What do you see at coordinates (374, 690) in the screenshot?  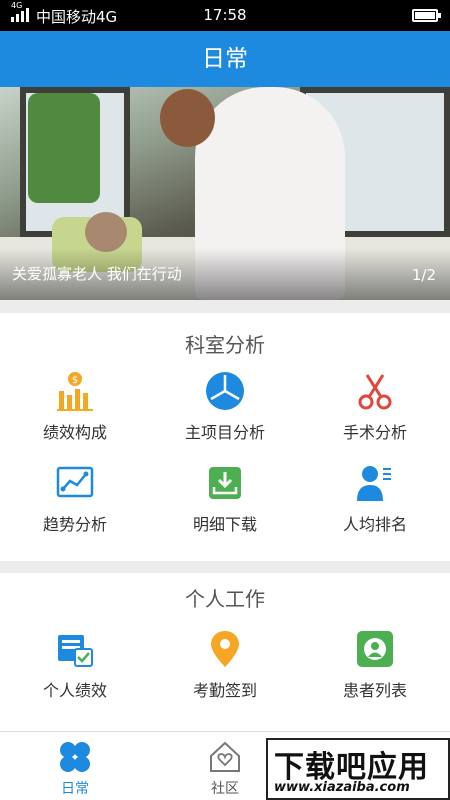 I see `item-label: 患者列表` at bounding box center [374, 690].